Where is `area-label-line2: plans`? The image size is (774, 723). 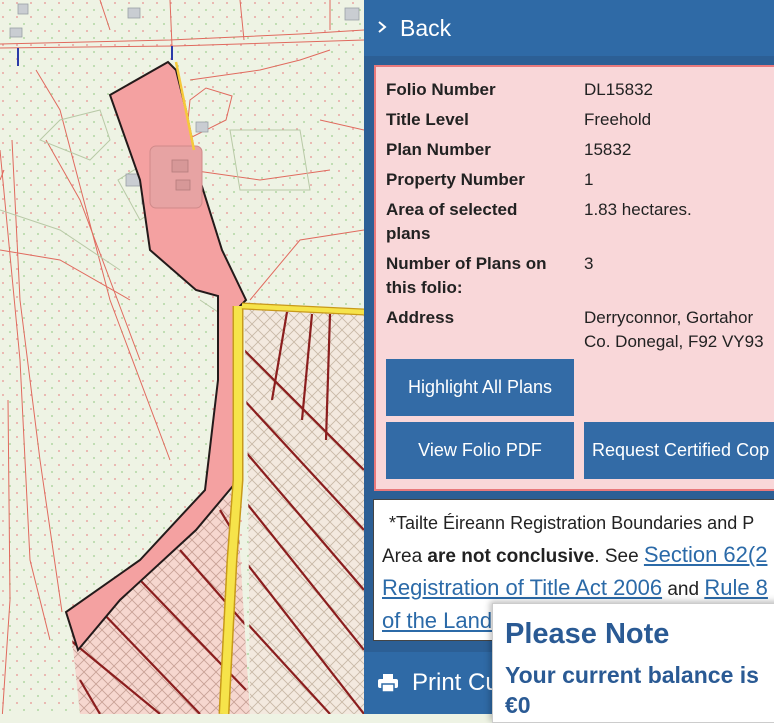
area-label-line2: plans is located at coordinates (408, 233).